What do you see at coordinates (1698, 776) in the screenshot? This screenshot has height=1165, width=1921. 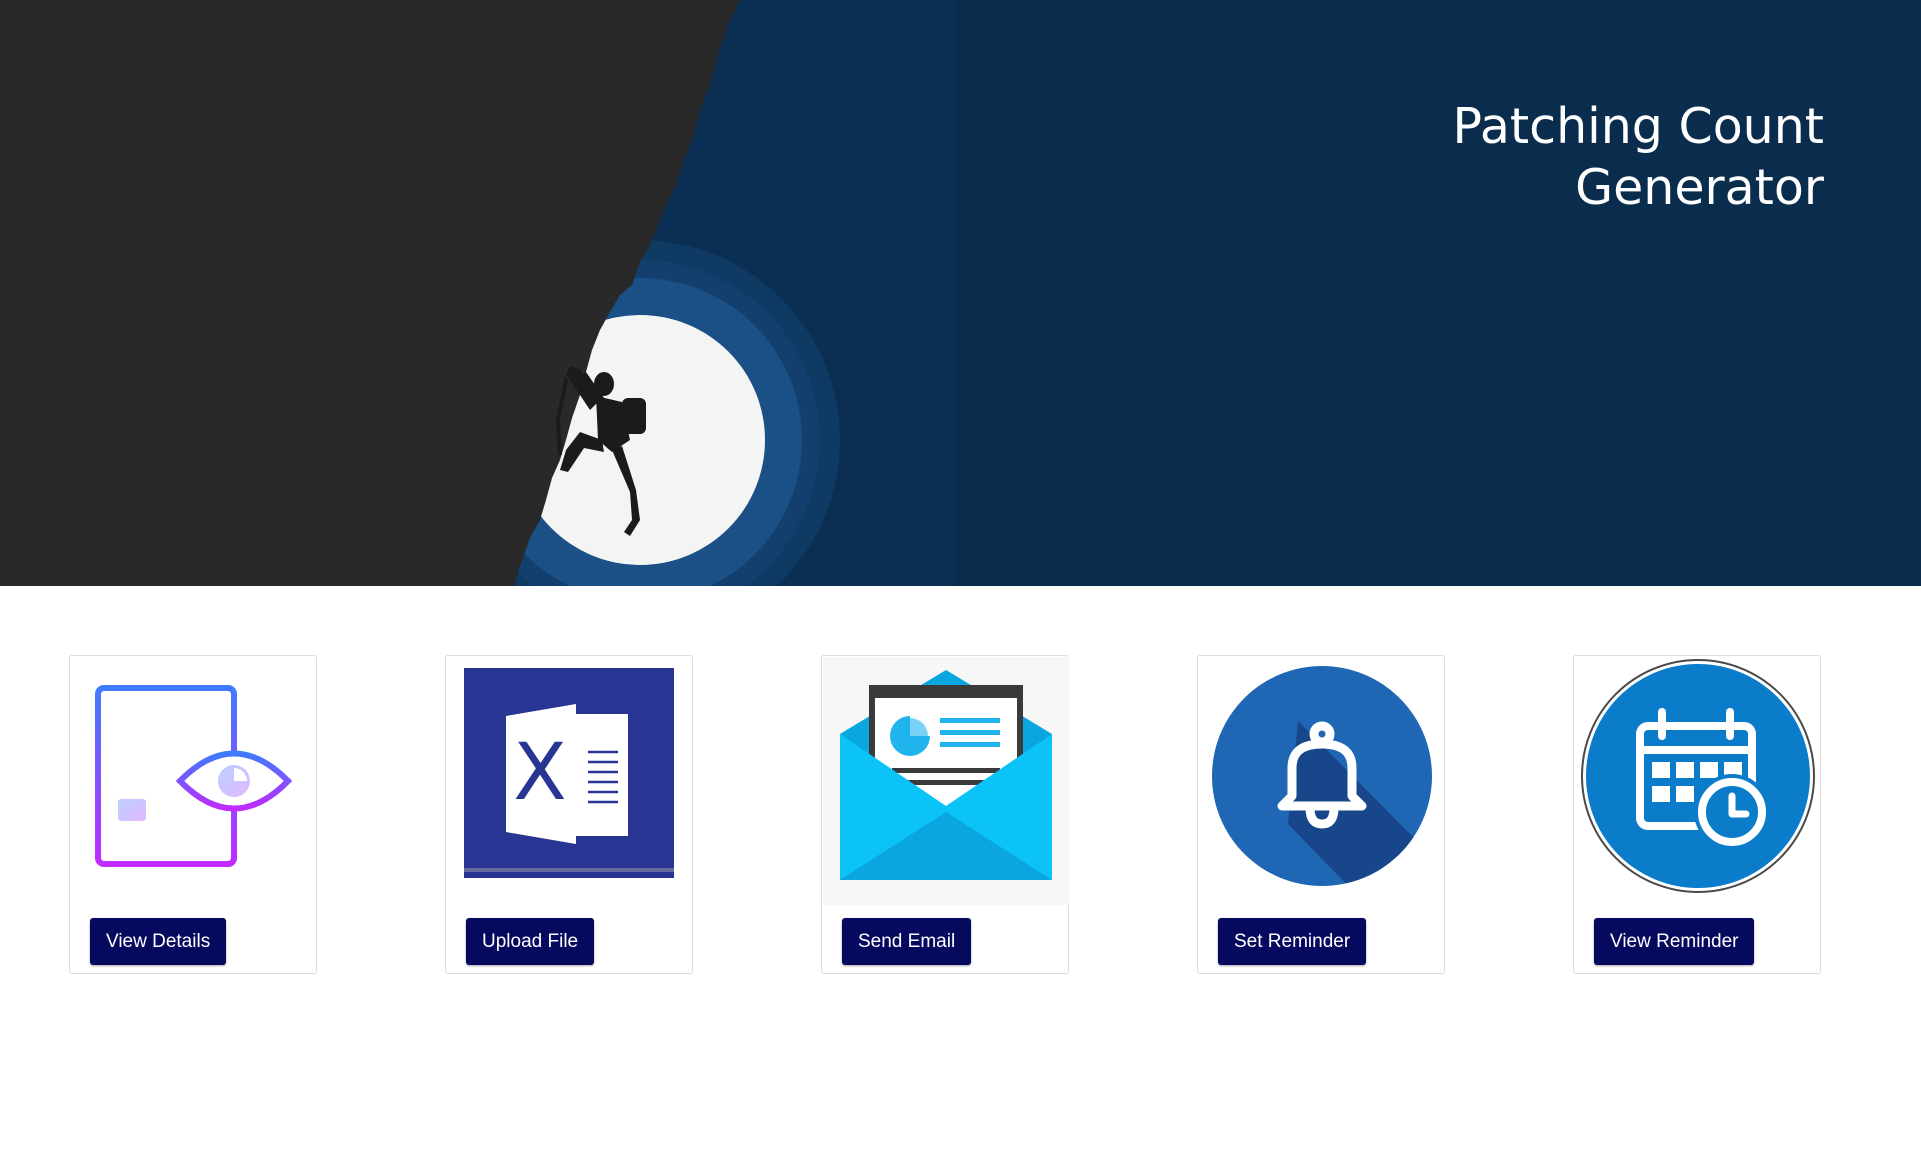 I see `calendar-clock-icon` at bounding box center [1698, 776].